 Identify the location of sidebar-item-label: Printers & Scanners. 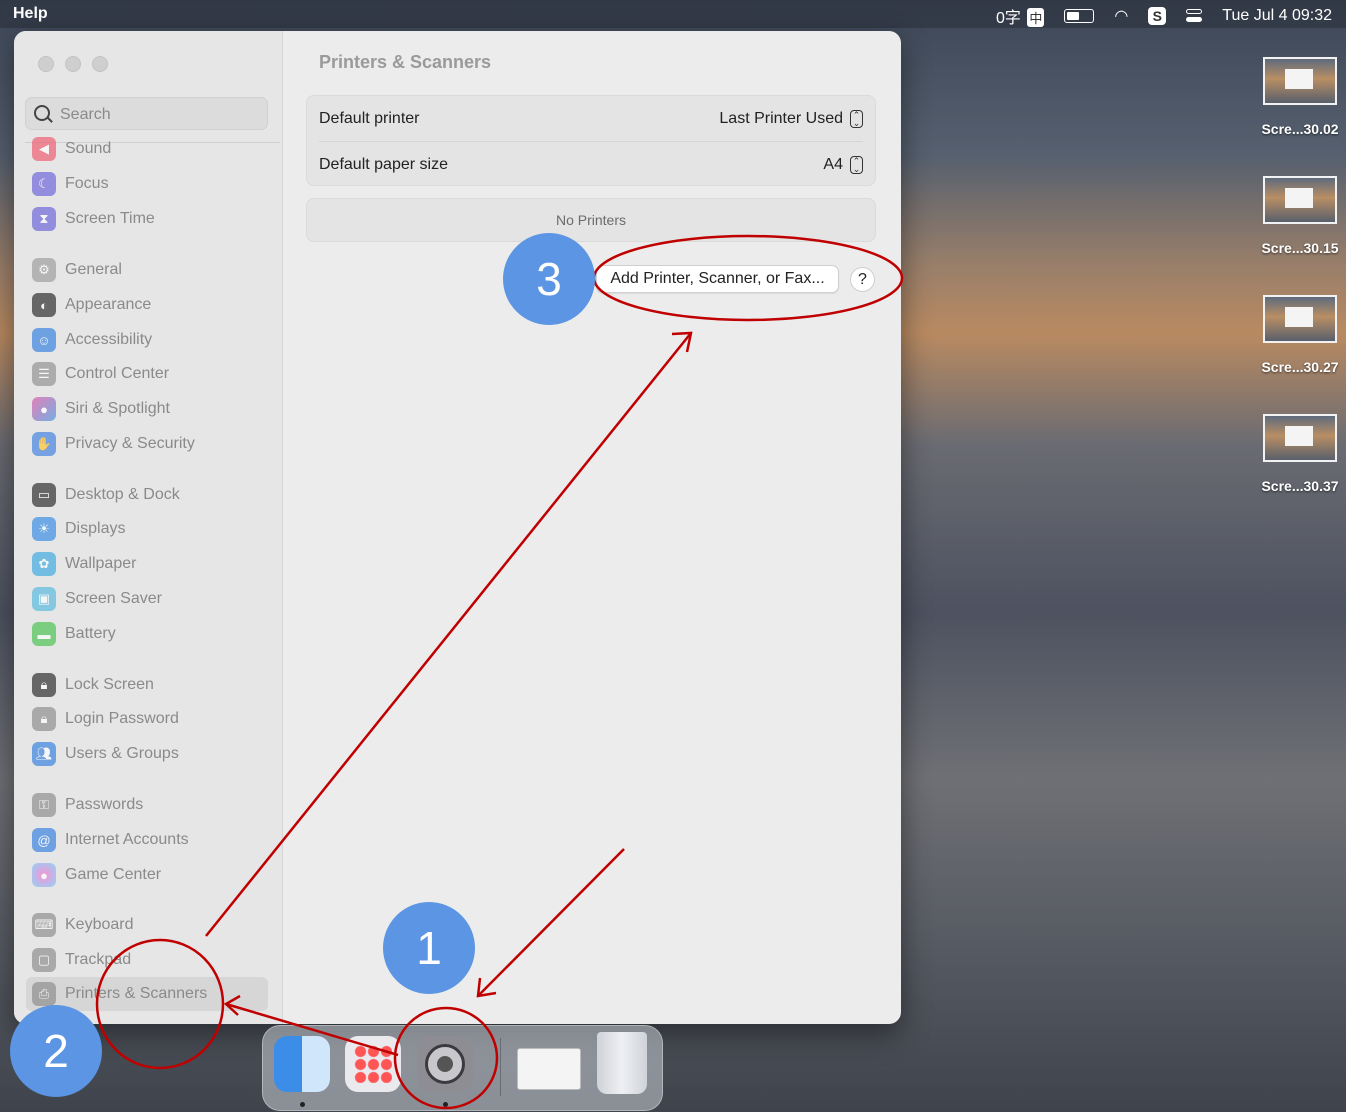
(136, 993).